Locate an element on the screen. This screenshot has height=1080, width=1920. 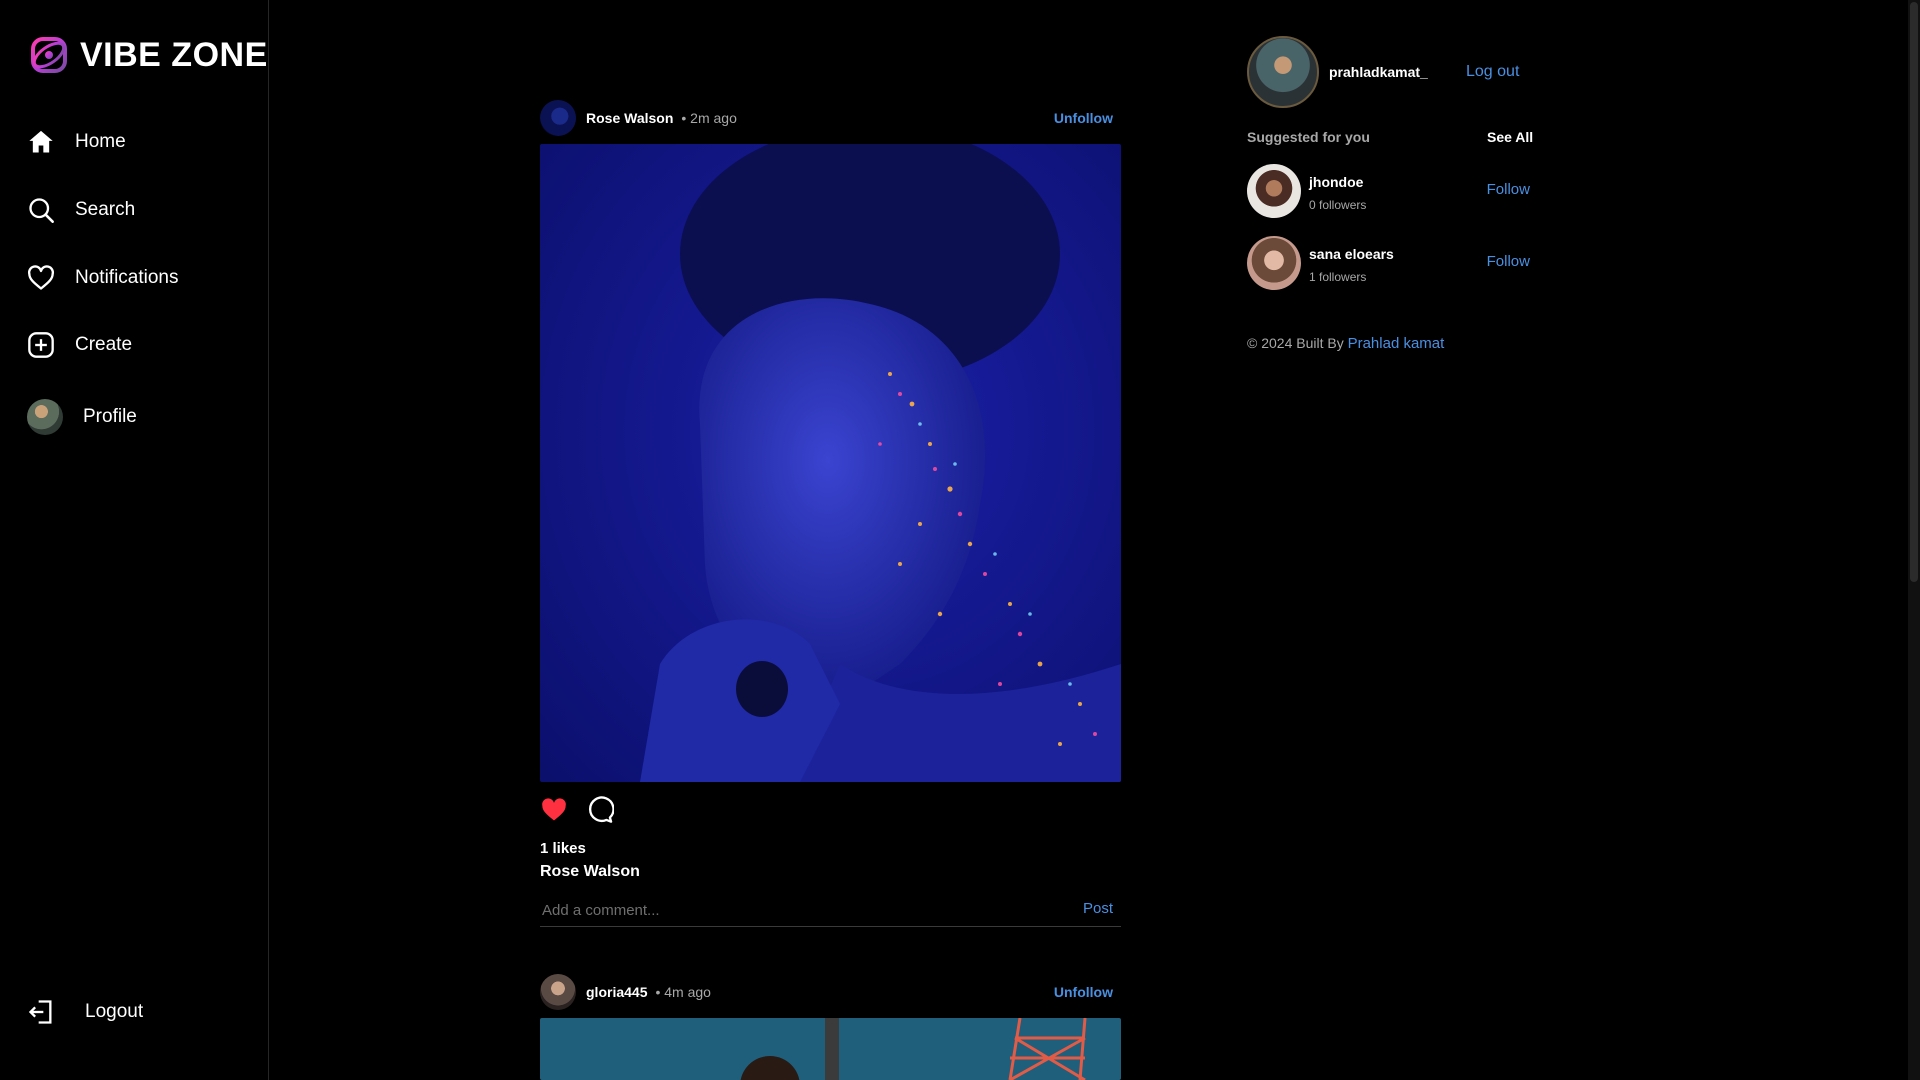
sidebar-item-notifications: Notifications is located at coordinates (103, 278).